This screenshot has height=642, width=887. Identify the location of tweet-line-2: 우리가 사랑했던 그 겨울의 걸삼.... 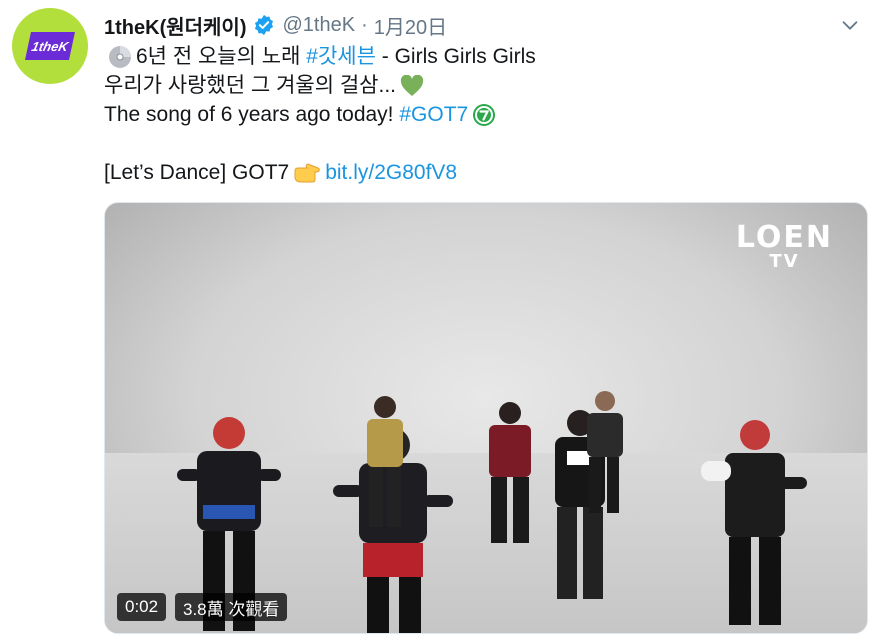
(485, 85).